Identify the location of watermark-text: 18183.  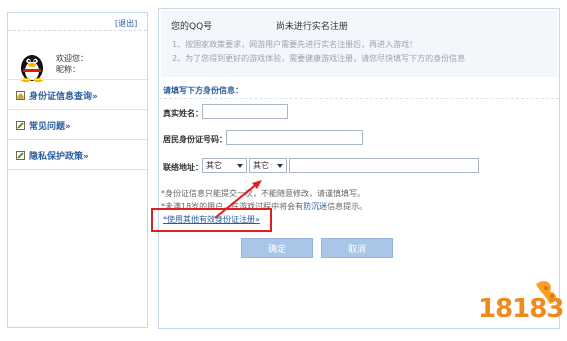
(521, 309).